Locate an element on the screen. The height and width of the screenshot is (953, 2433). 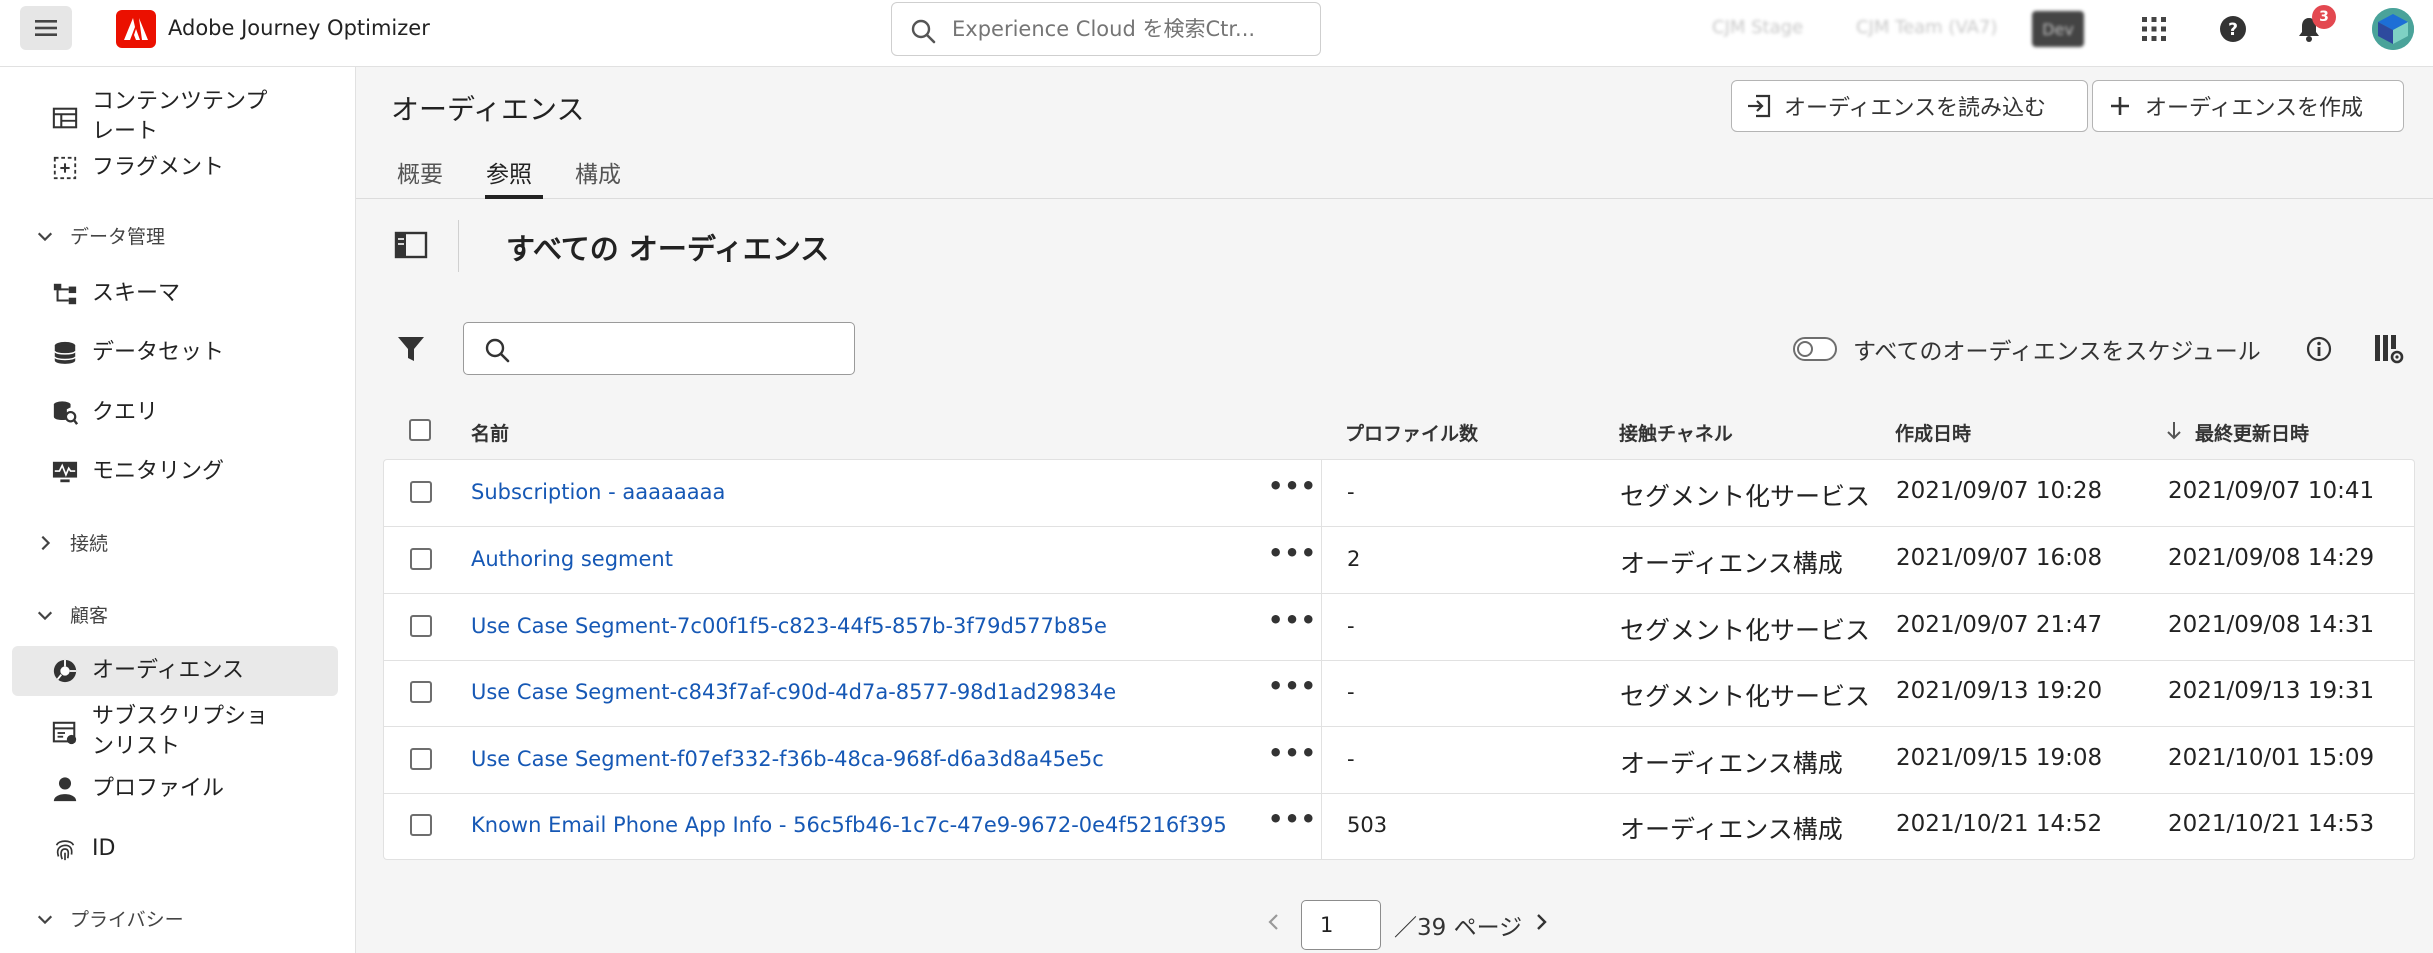
tab-browse: 参照 is located at coordinates (509, 172).